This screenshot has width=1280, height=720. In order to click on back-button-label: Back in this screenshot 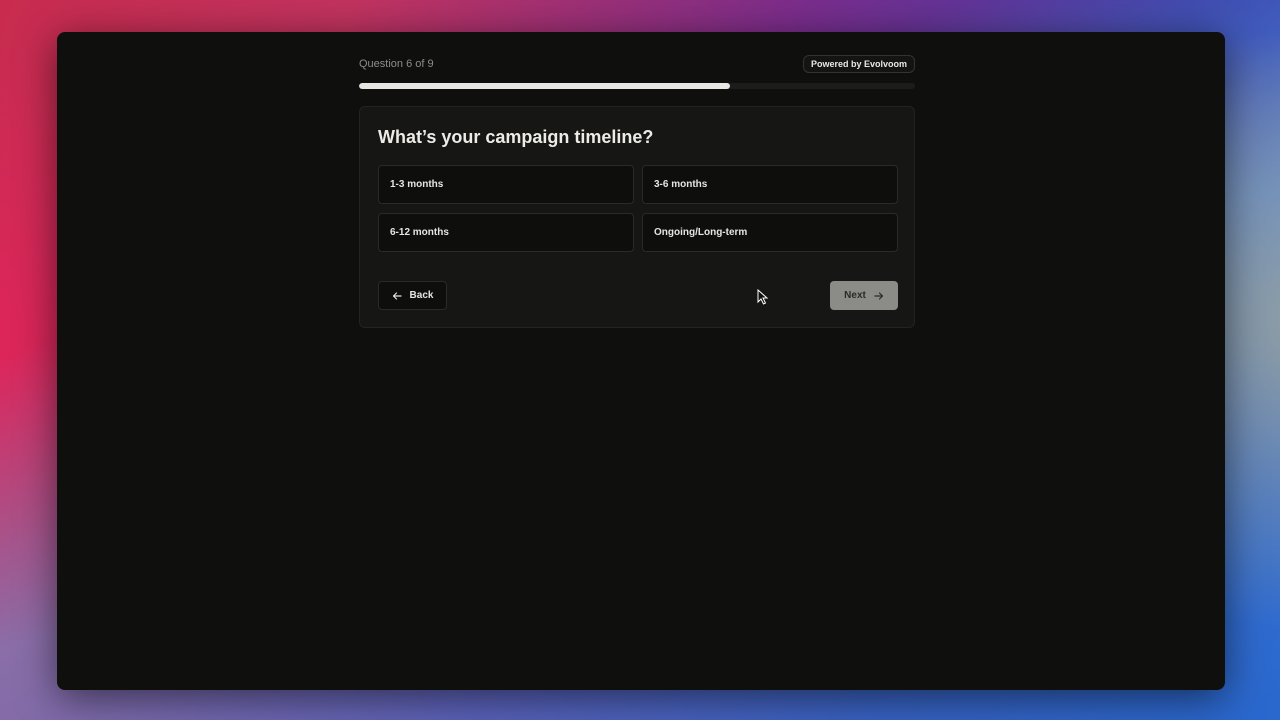, I will do `click(421, 295)`.